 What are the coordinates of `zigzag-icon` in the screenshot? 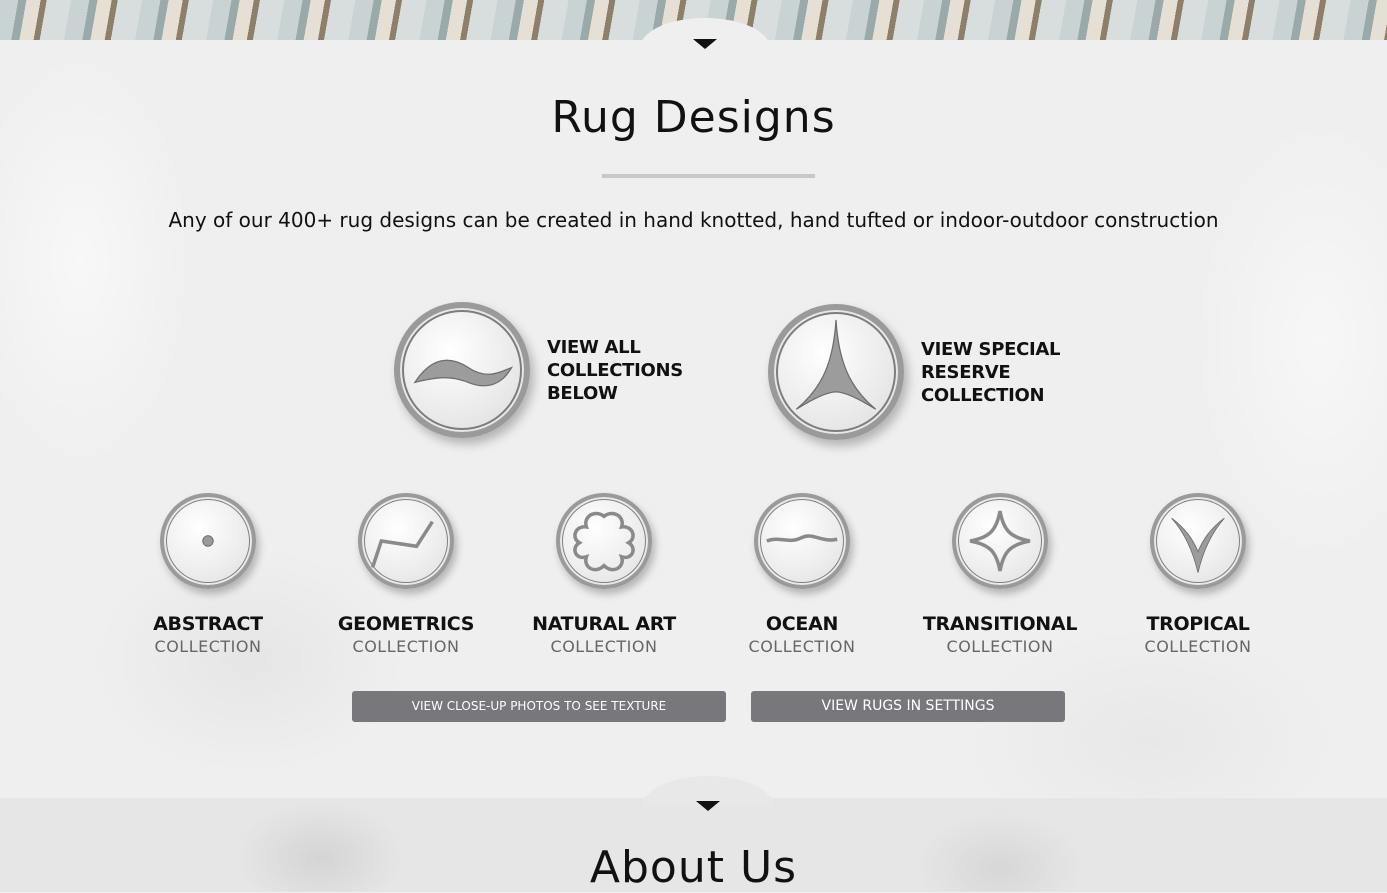 It's located at (406, 541).